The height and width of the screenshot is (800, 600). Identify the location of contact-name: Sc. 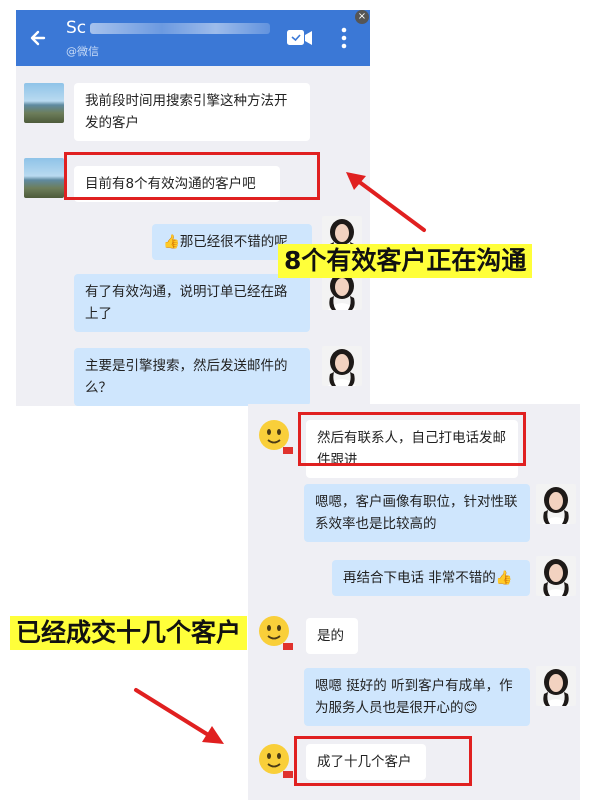
(168, 28).